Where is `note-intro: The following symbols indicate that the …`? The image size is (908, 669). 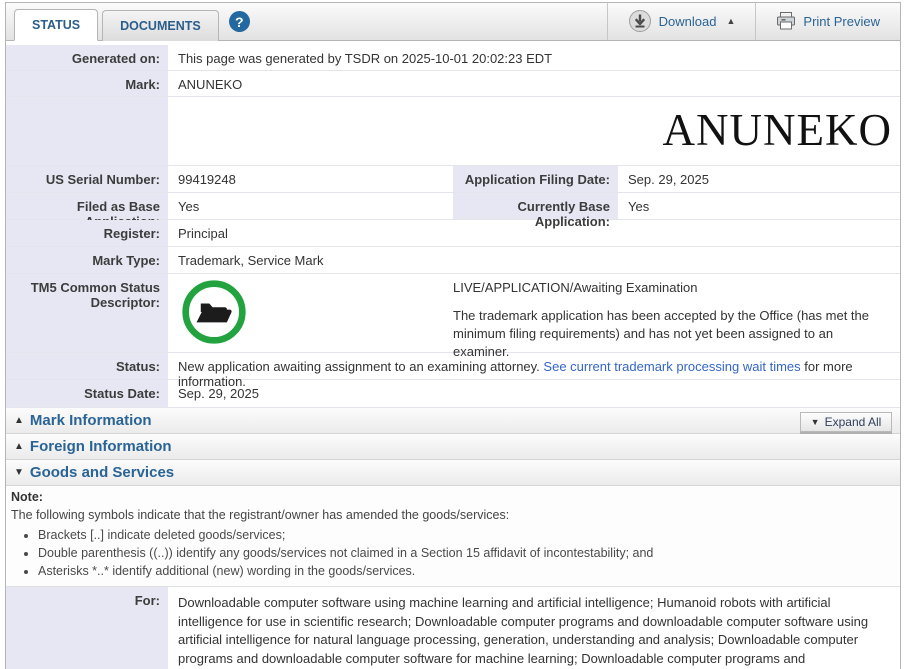
note-intro: The following symbols indicate that the … is located at coordinates (260, 515).